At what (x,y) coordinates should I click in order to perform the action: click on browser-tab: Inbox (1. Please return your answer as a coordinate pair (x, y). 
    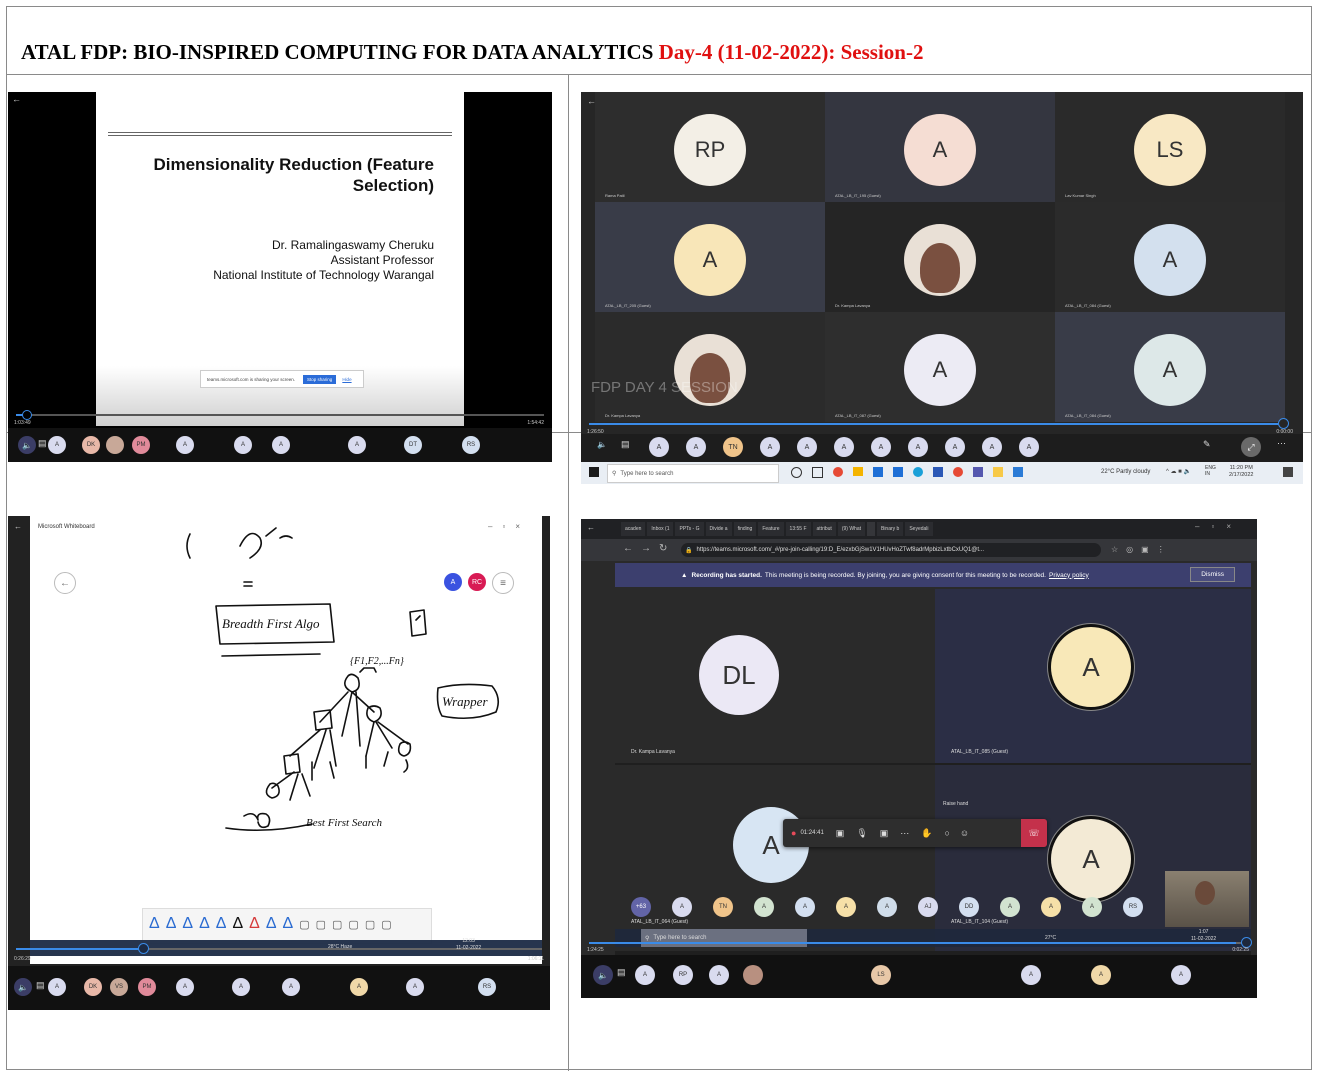
    Looking at the image, I should click on (660, 529).